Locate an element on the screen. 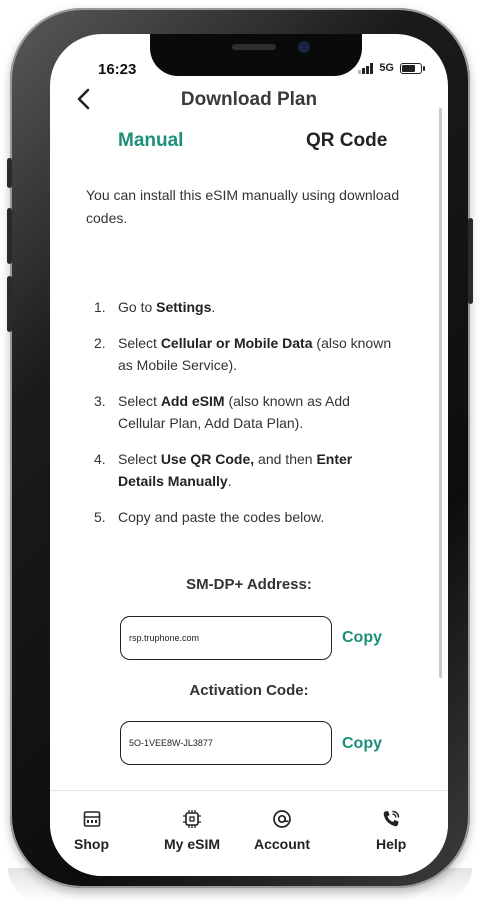  signal-icon is located at coordinates (366, 68).